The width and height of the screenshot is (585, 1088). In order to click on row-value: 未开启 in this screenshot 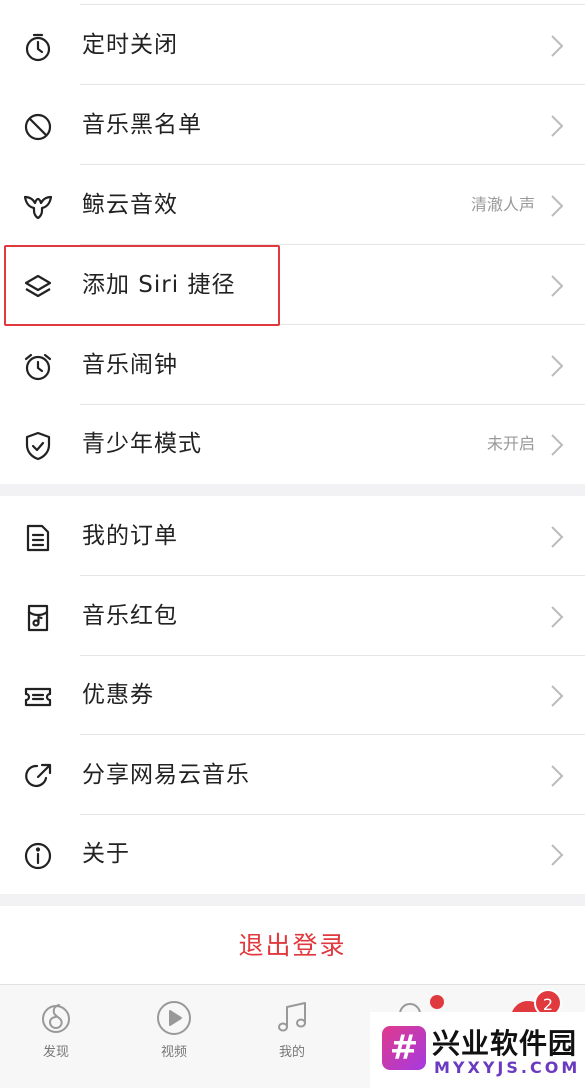, I will do `click(510, 443)`.